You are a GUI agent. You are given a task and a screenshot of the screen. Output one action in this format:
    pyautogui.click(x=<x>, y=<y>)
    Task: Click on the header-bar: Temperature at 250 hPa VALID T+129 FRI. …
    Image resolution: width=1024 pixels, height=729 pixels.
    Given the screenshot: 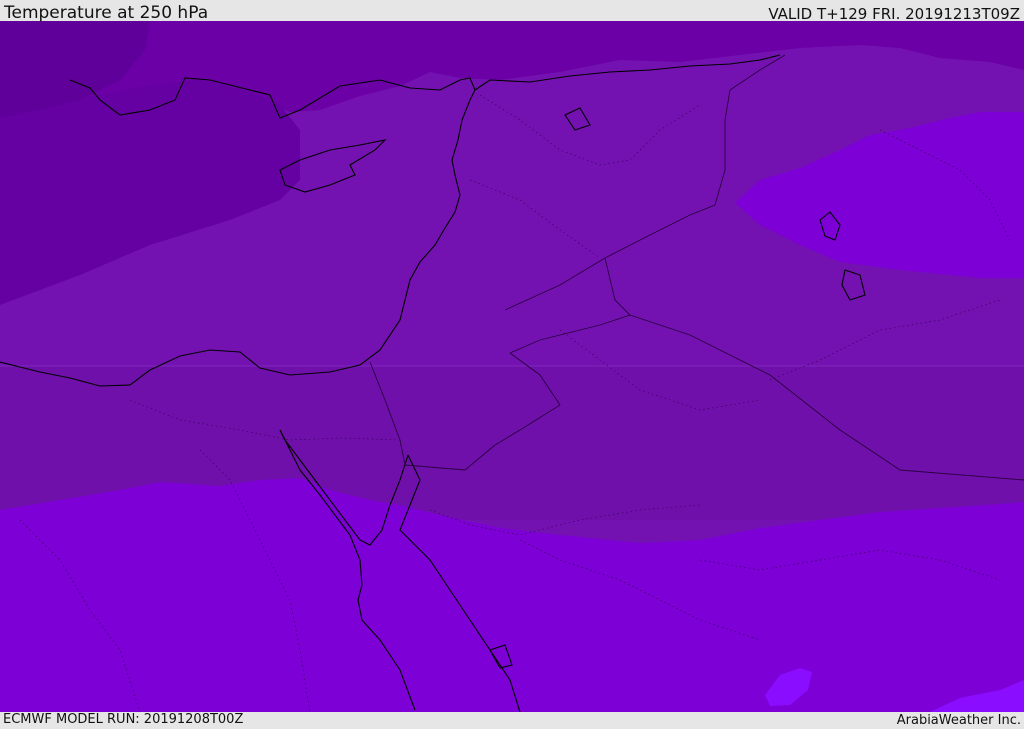 What is the action you would take?
    pyautogui.click(x=512, y=11)
    